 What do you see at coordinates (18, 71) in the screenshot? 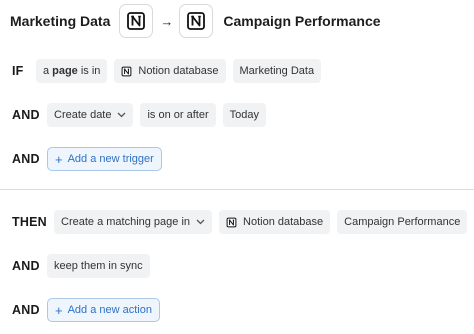
I see `keyword-if: IF` at bounding box center [18, 71].